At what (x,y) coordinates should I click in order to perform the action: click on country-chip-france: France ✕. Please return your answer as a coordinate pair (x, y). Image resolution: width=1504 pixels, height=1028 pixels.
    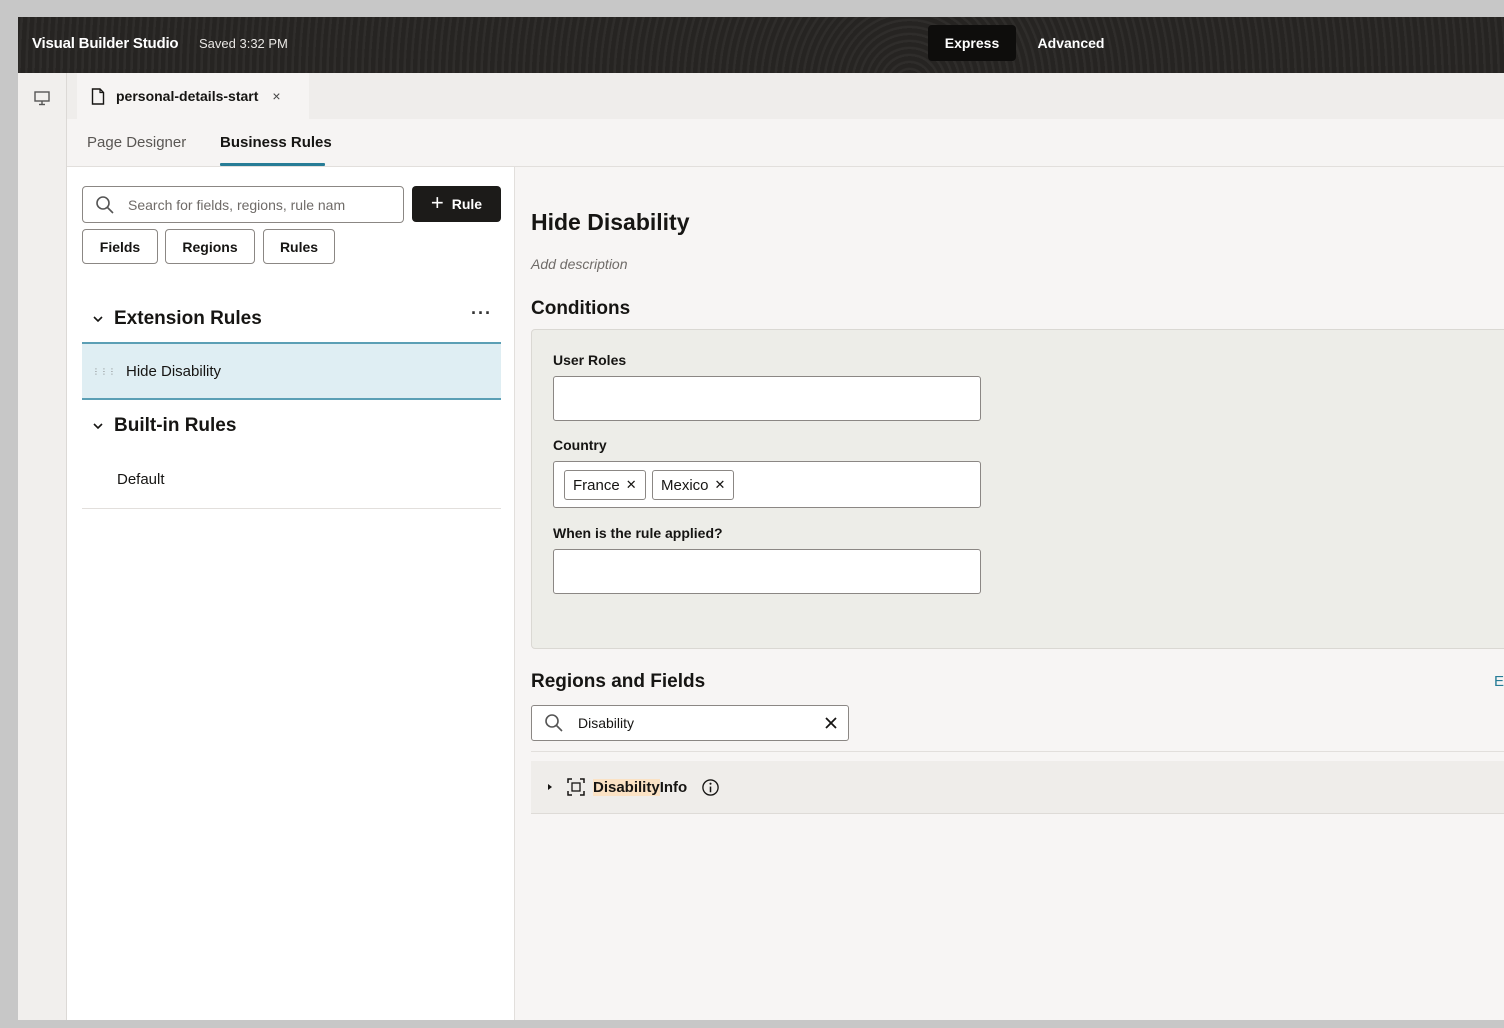
    Looking at the image, I should click on (605, 485).